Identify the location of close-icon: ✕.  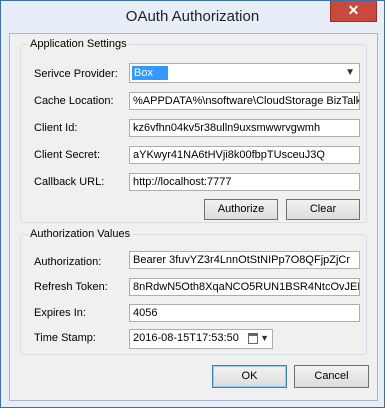
(353, 10).